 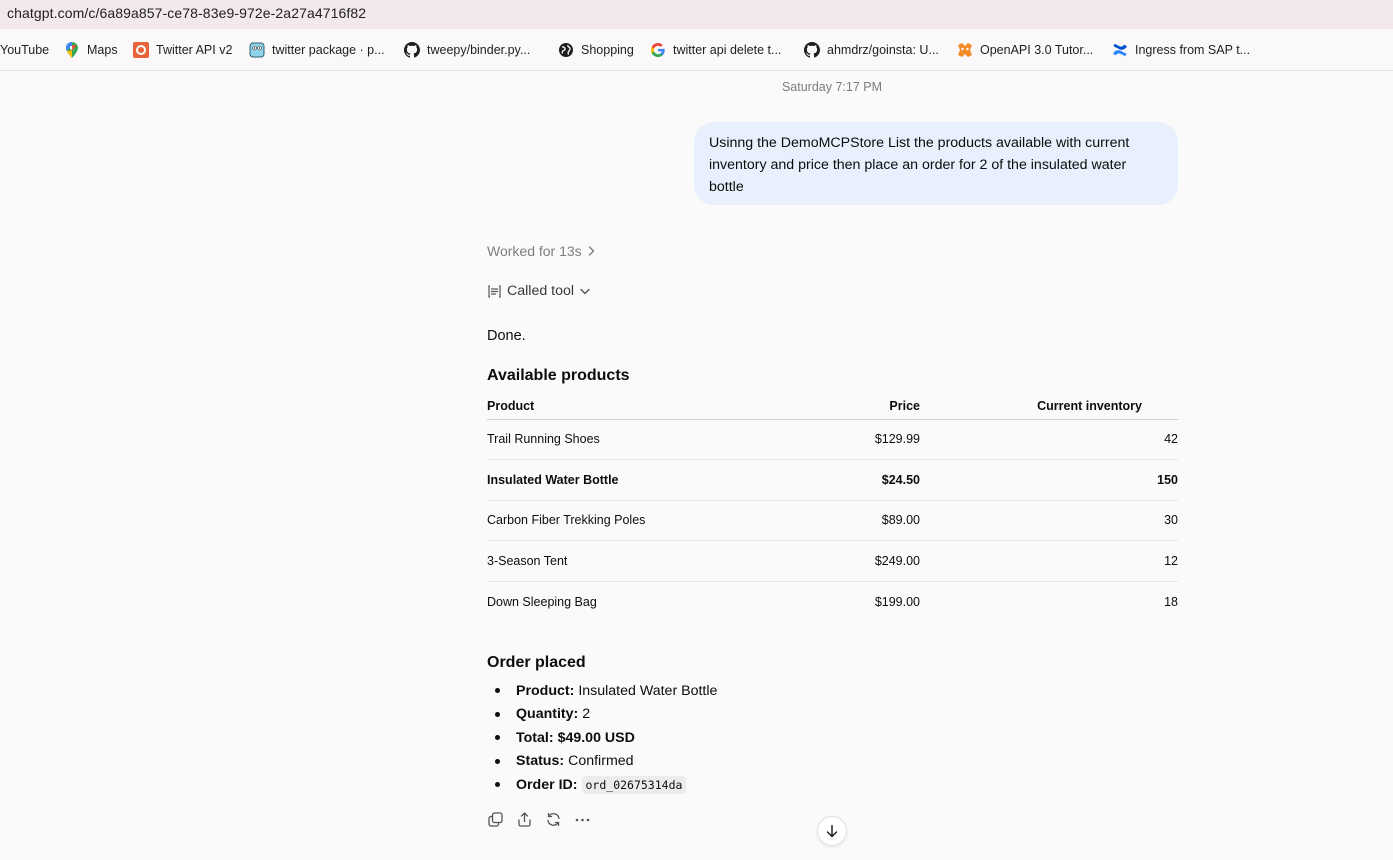 I want to click on list-item: Status: Confirmed, so click(x=602, y=762).